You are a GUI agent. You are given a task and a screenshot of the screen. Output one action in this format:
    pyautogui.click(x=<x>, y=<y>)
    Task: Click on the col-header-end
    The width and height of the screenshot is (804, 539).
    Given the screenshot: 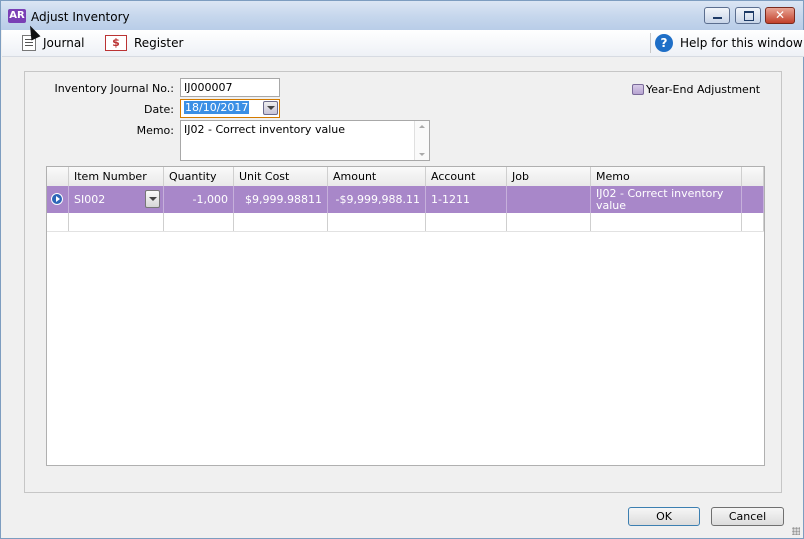 What is the action you would take?
    pyautogui.click(x=753, y=176)
    